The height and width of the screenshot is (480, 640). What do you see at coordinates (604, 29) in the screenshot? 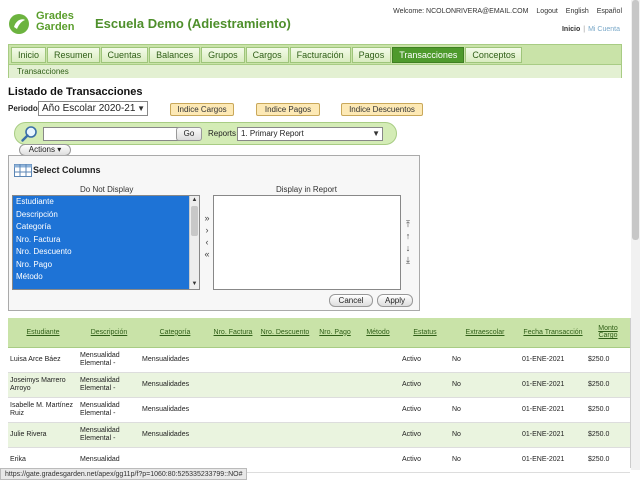
I see `mi-cuenta-link: Mi Cuenta` at bounding box center [604, 29].